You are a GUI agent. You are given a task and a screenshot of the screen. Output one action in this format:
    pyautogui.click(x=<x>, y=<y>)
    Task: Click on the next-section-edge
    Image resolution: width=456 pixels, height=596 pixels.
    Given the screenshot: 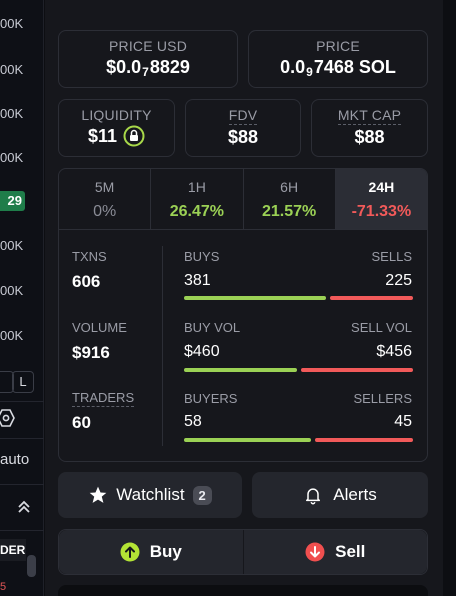 What is the action you would take?
    pyautogui.click(x=243, y=590)
    